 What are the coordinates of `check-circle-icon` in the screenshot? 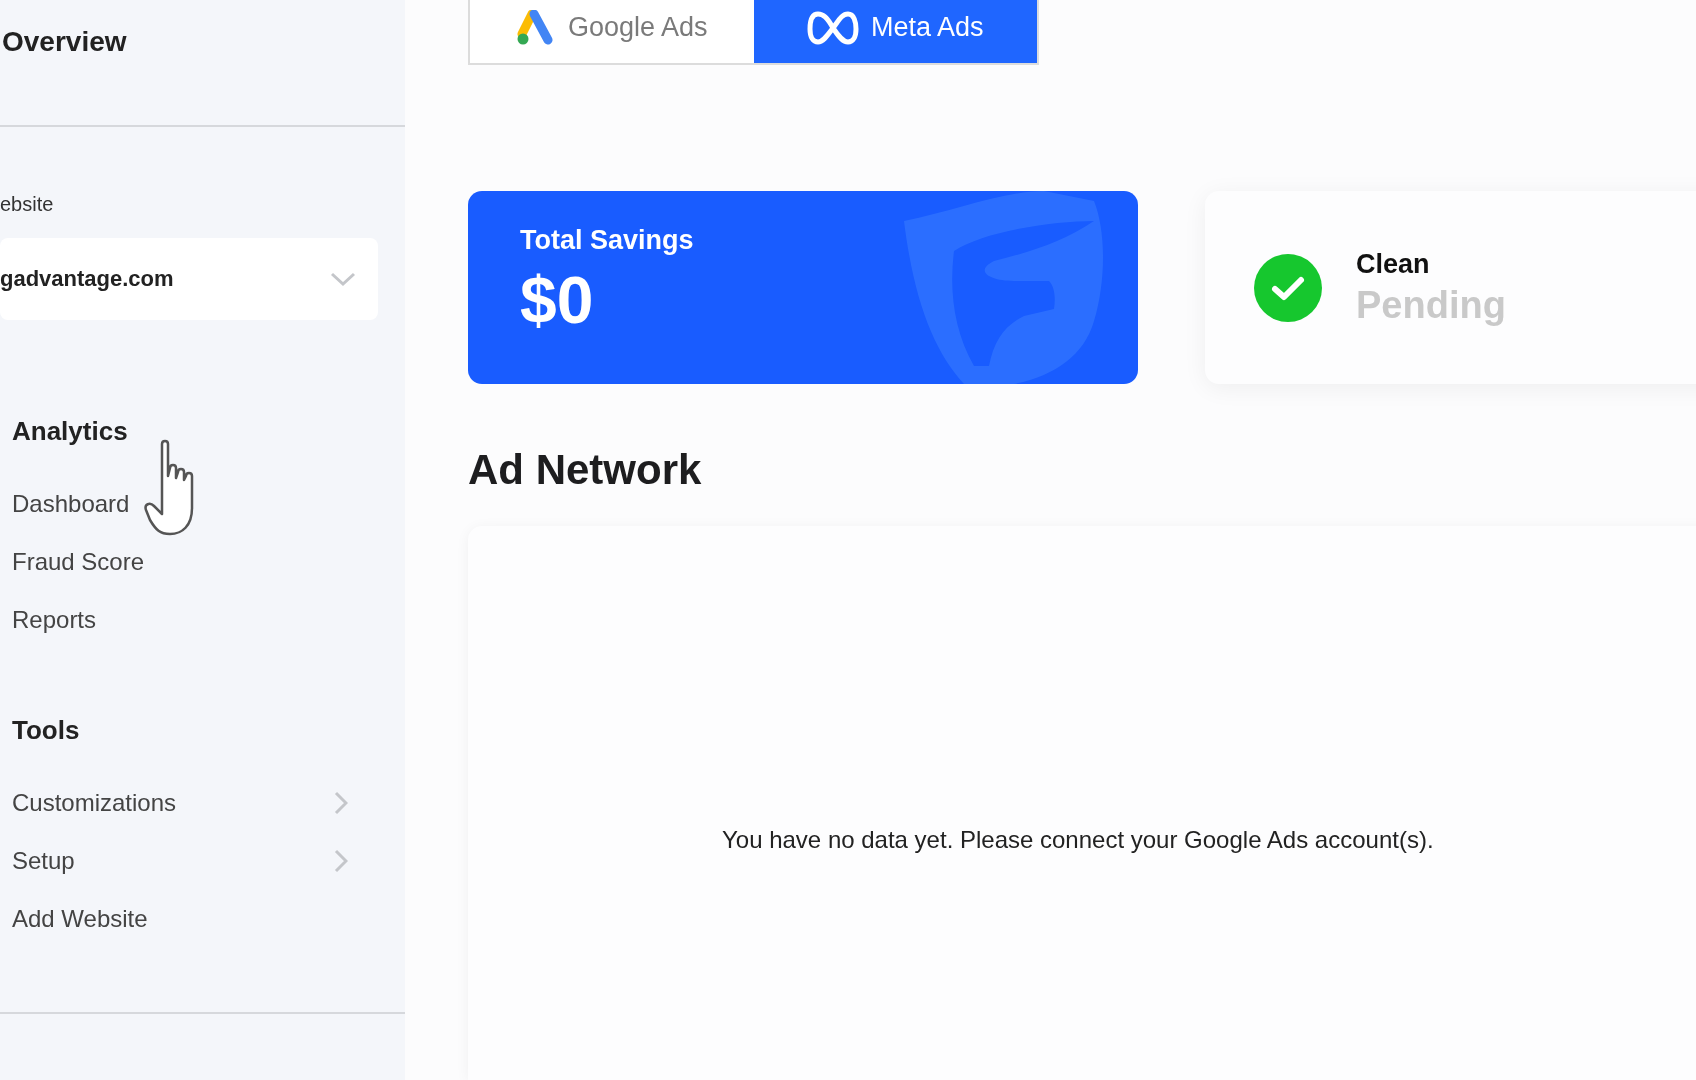 It's located at (1288, 287).